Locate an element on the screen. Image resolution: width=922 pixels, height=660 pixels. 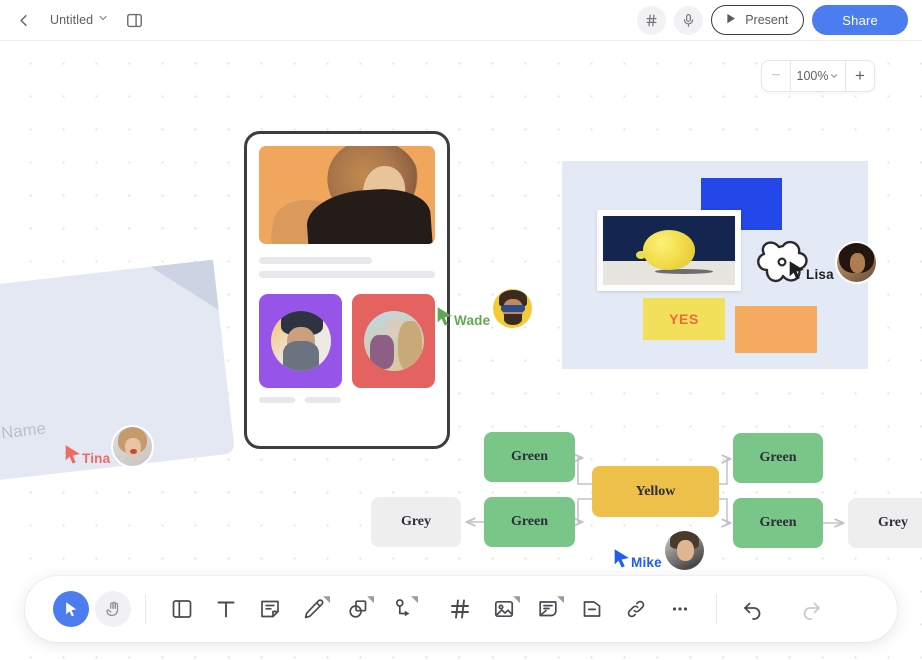
more-dots-icon is located at coordinates (680, 609).